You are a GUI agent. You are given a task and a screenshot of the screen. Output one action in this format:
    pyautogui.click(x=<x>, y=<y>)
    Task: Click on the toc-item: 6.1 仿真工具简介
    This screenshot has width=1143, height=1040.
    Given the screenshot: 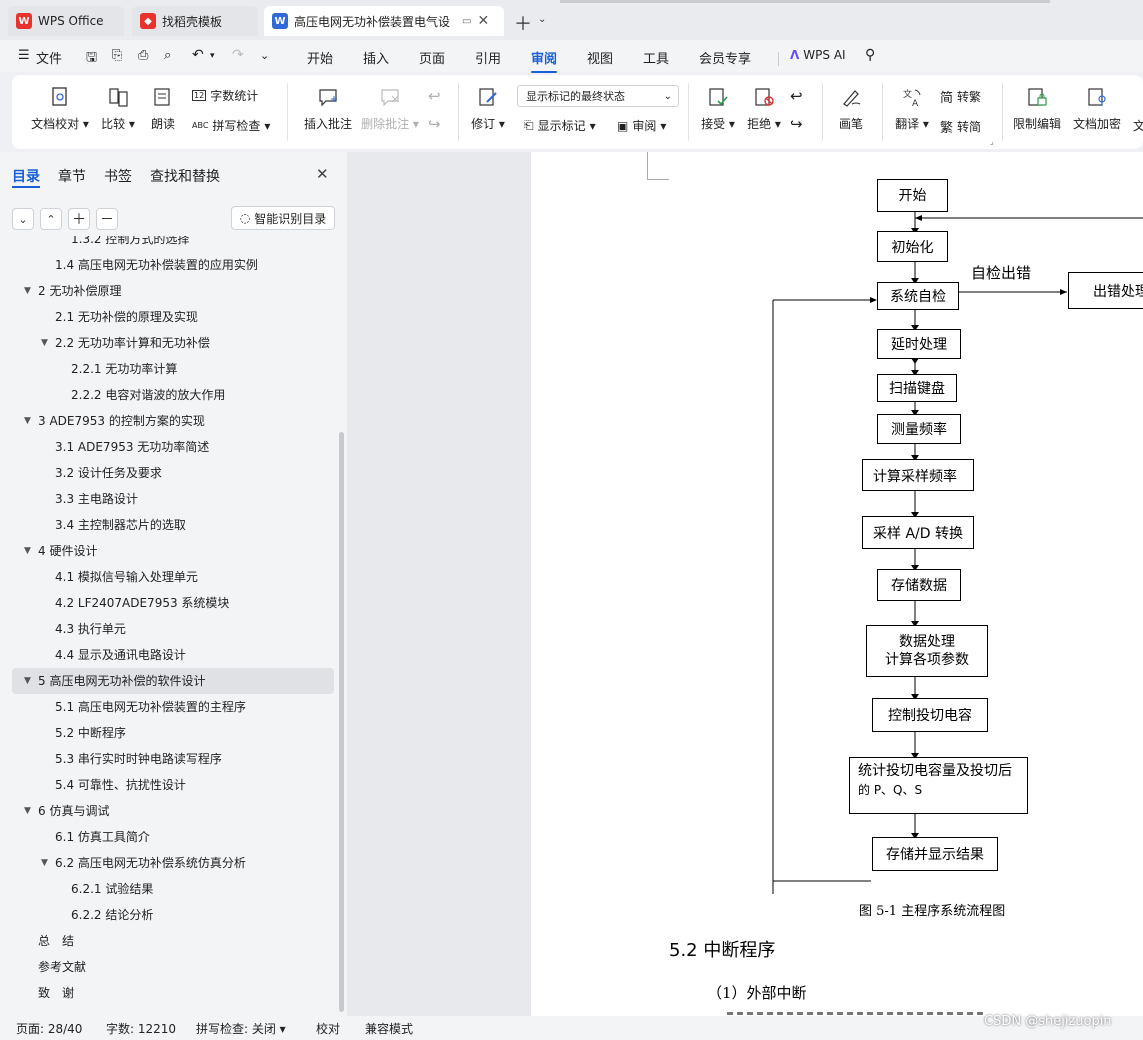 What is the action you would take?
    pyautogui.click(x=173, y=837)
    